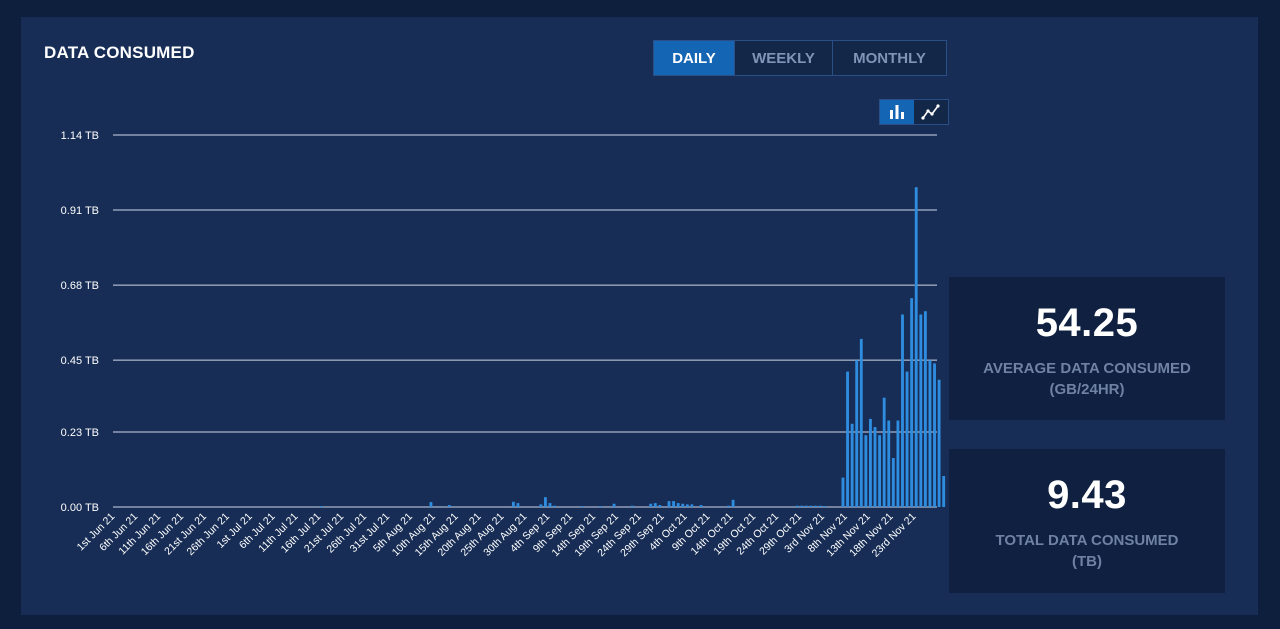 This screenshot has height=629, width=1280. I want to click on average-label-line1: AVERAGE DATA CONSUMED, so click(1087, 368).